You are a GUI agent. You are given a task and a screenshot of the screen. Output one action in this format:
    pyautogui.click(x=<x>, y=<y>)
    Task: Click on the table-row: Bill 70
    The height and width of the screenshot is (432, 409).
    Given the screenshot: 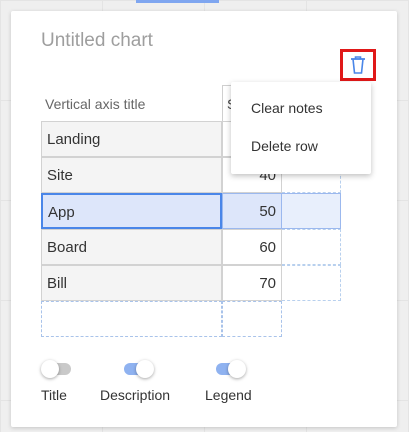 What is the action you would take?
    pyautogui.click(x=191, y=283)
    